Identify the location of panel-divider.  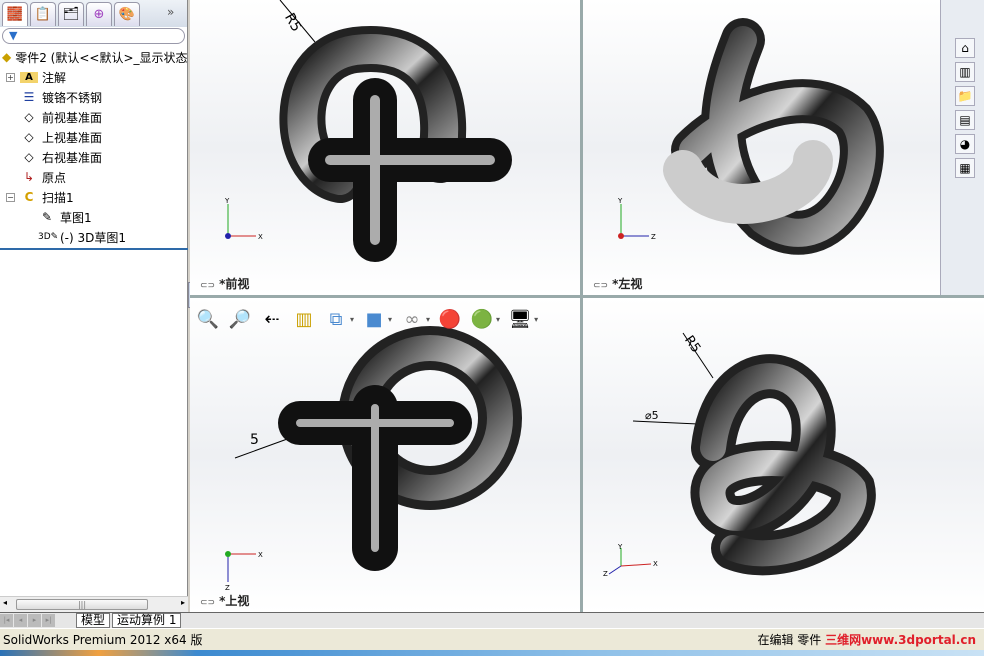
(94, 249).